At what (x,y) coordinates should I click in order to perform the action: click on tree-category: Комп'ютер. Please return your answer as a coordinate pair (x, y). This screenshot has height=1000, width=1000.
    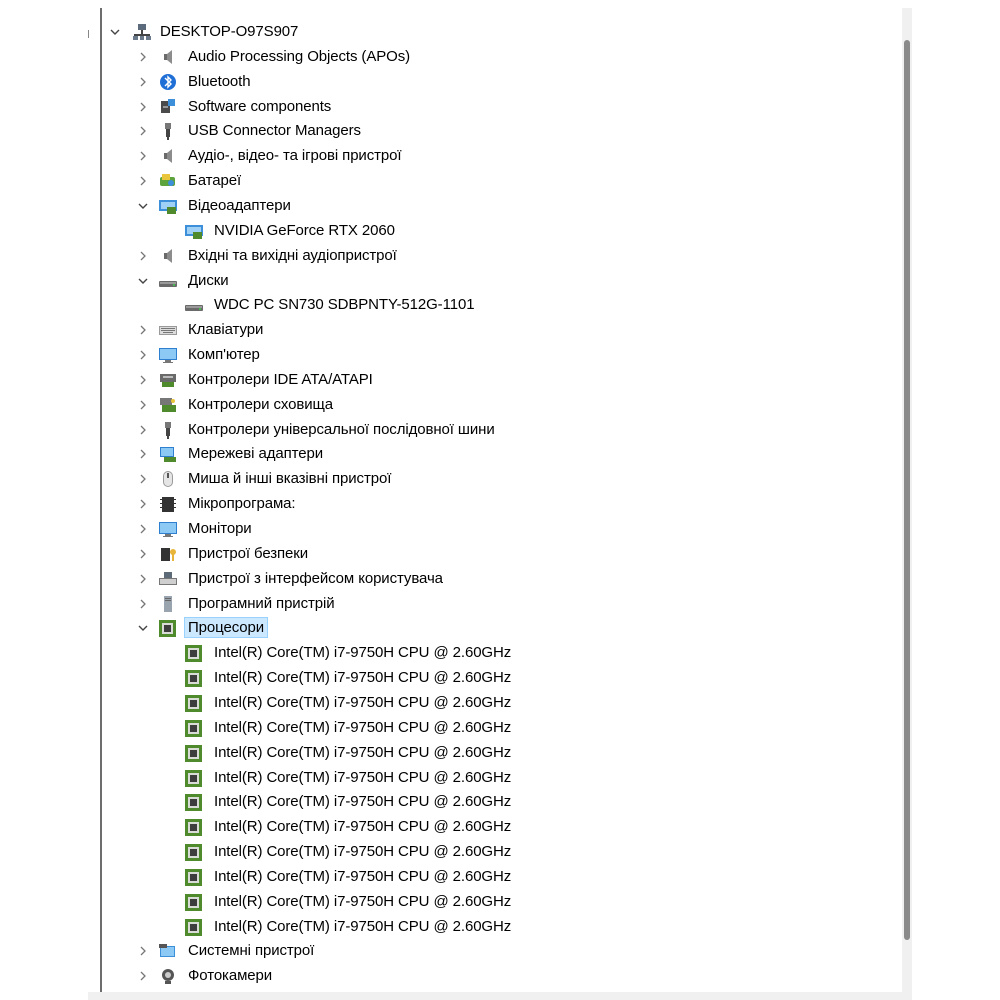
    Looking at the image, I should click on (502, 355).